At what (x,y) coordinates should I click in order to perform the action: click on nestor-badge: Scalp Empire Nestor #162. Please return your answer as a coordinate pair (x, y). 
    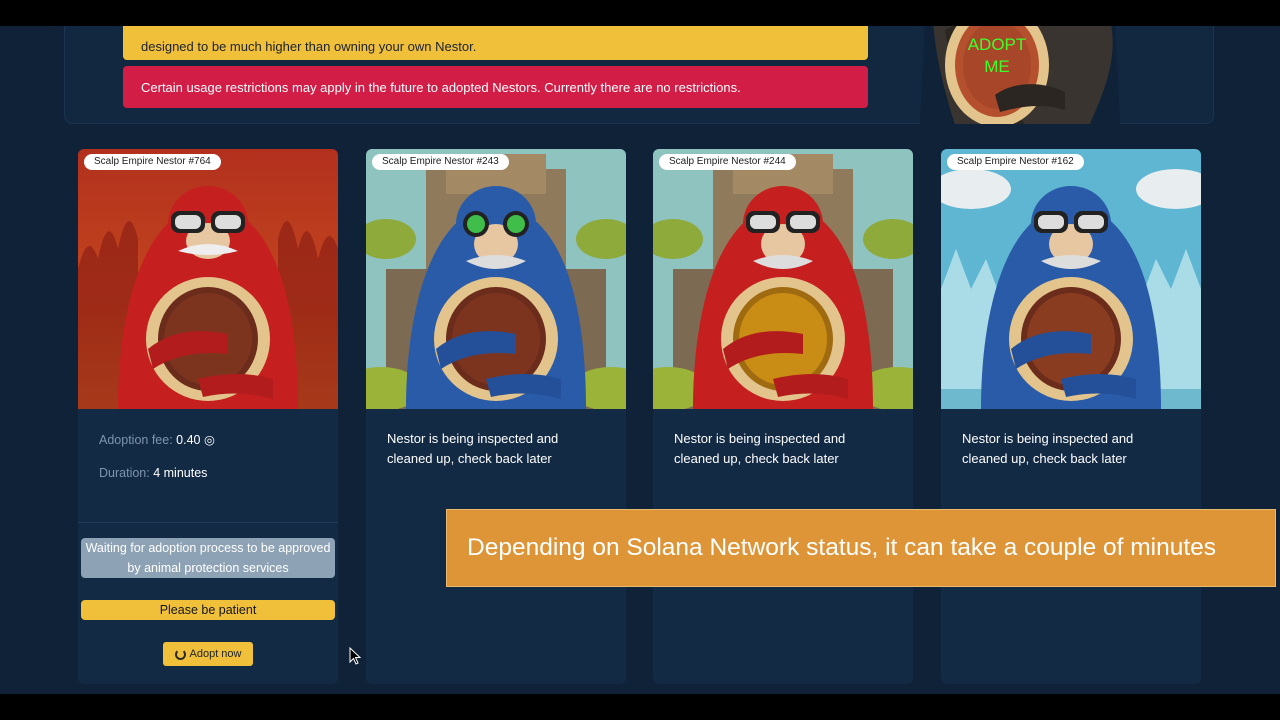
    Looking at the image, I should click on (1015, 162).